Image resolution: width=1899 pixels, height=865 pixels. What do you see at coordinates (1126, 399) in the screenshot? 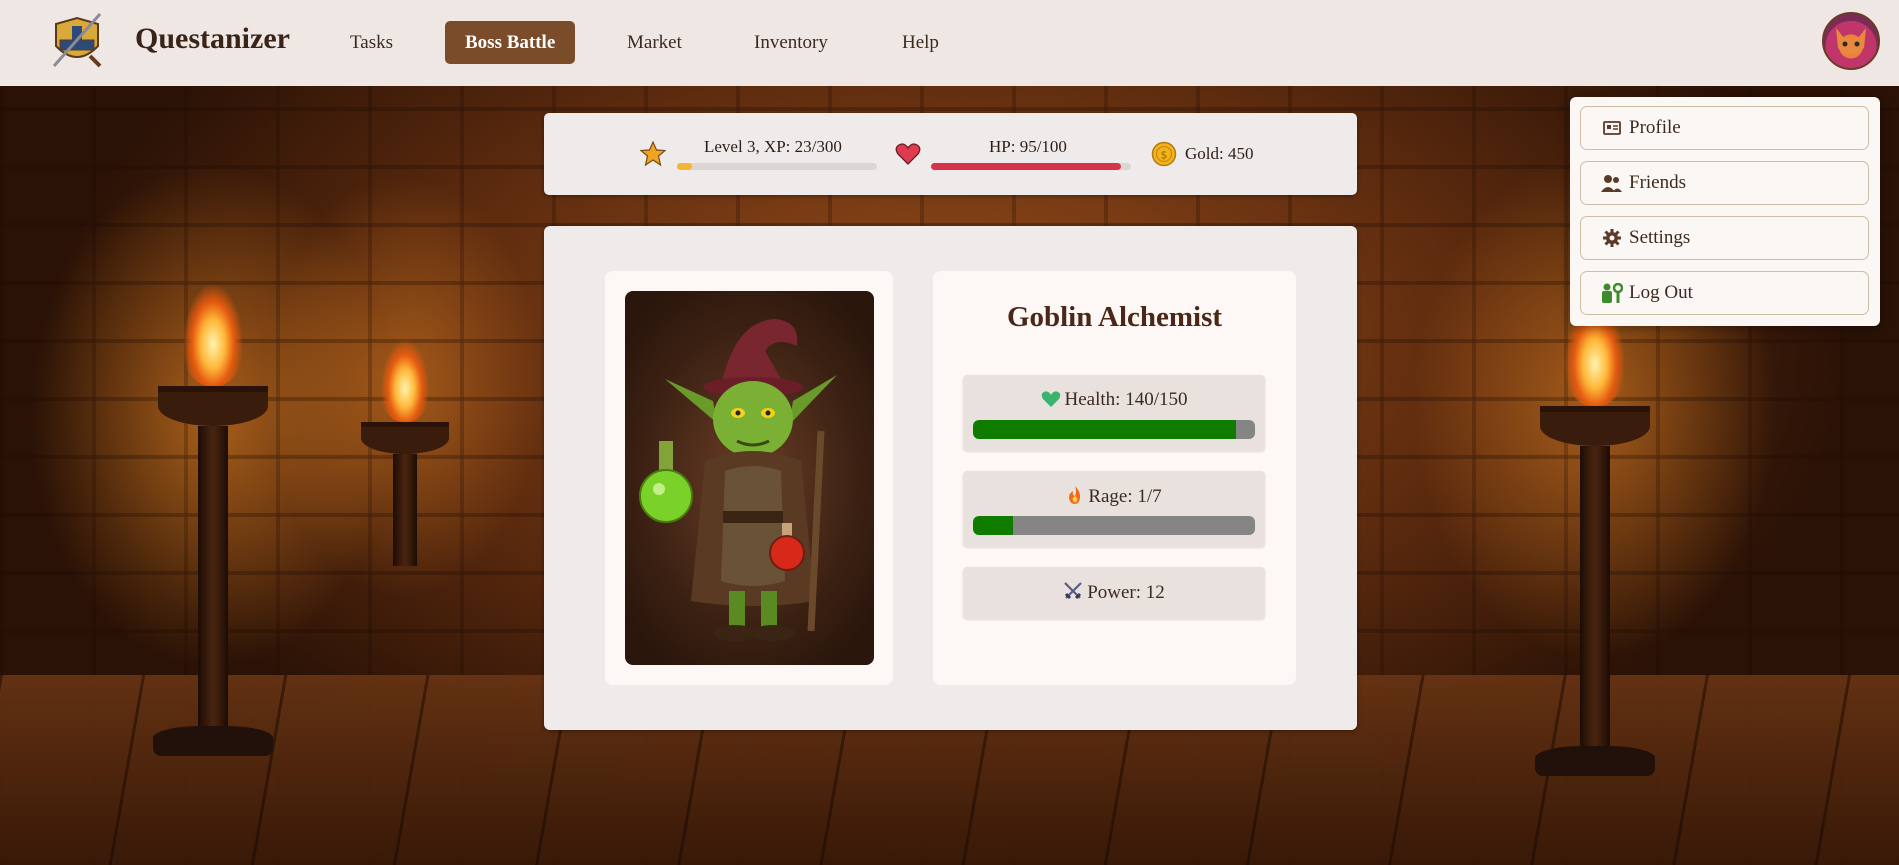
I see `boss-health-text: Health: 140/150` at bounding box center [1126, 399].